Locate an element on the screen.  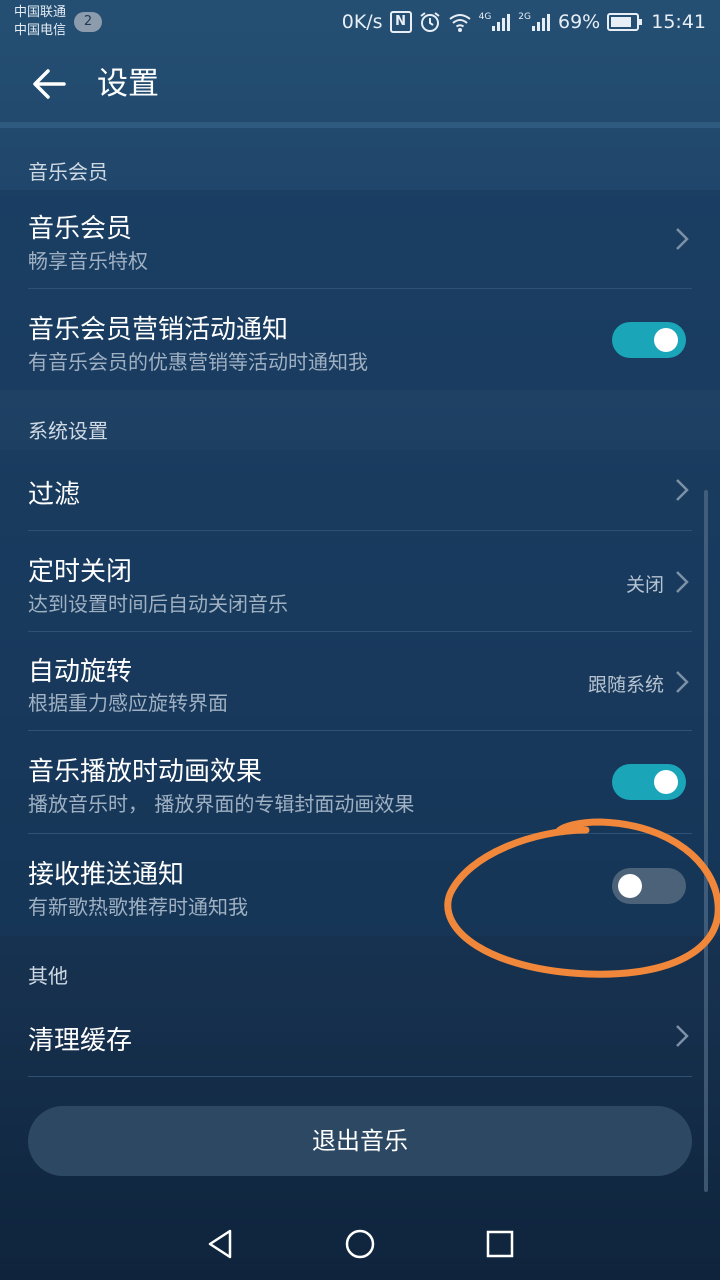
net-speed: 0K/s is located at coordinates (362, 22).